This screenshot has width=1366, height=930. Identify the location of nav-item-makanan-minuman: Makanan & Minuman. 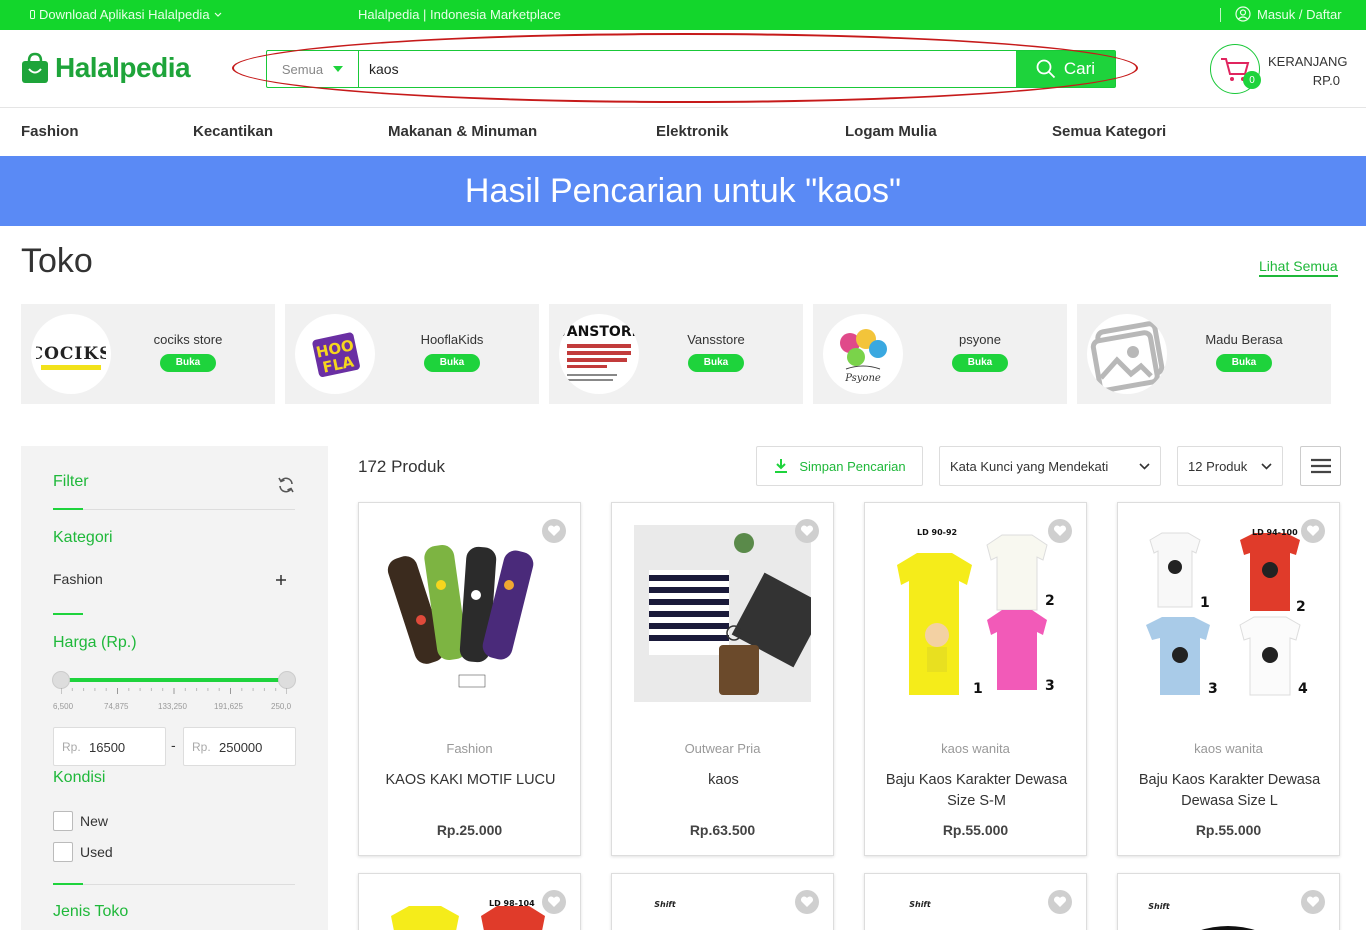
(462, 131).